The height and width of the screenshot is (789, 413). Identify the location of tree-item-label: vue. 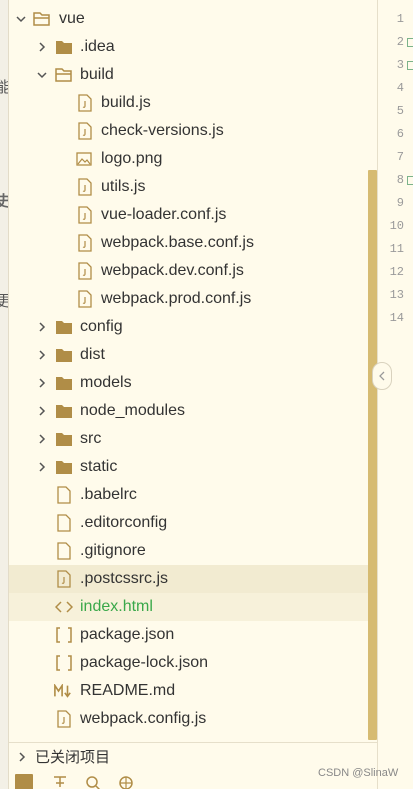
(72, 18).